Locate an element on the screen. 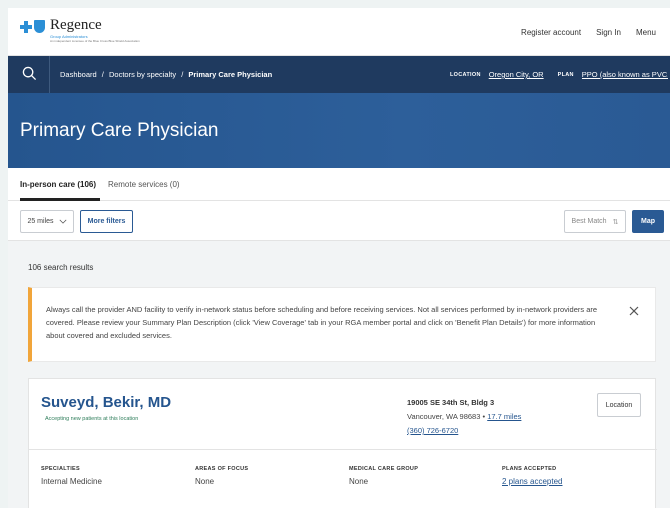 The image size is (670, 508). menu-link: Menu is located at coordinates (646, 32).